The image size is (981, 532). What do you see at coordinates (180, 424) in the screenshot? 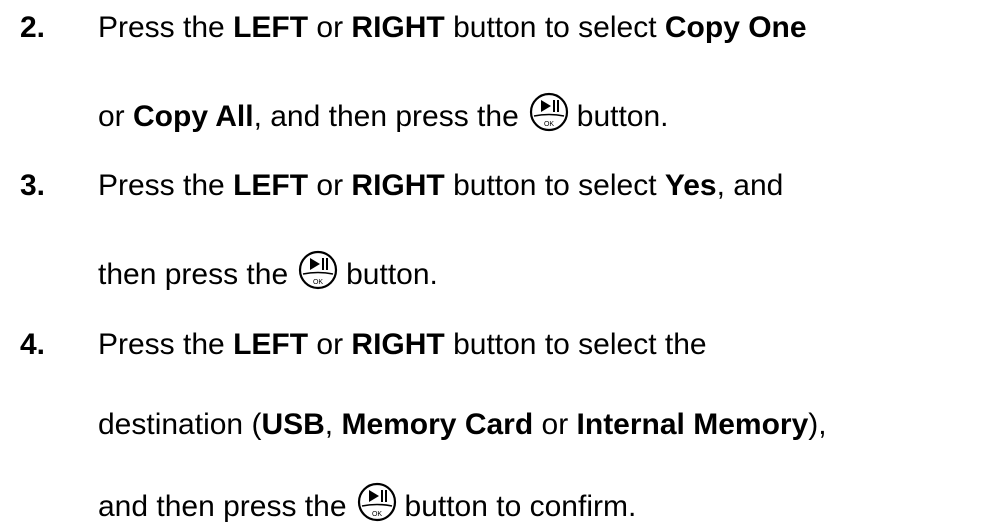
I see `text: destination (` at bounding box center [180, 424].